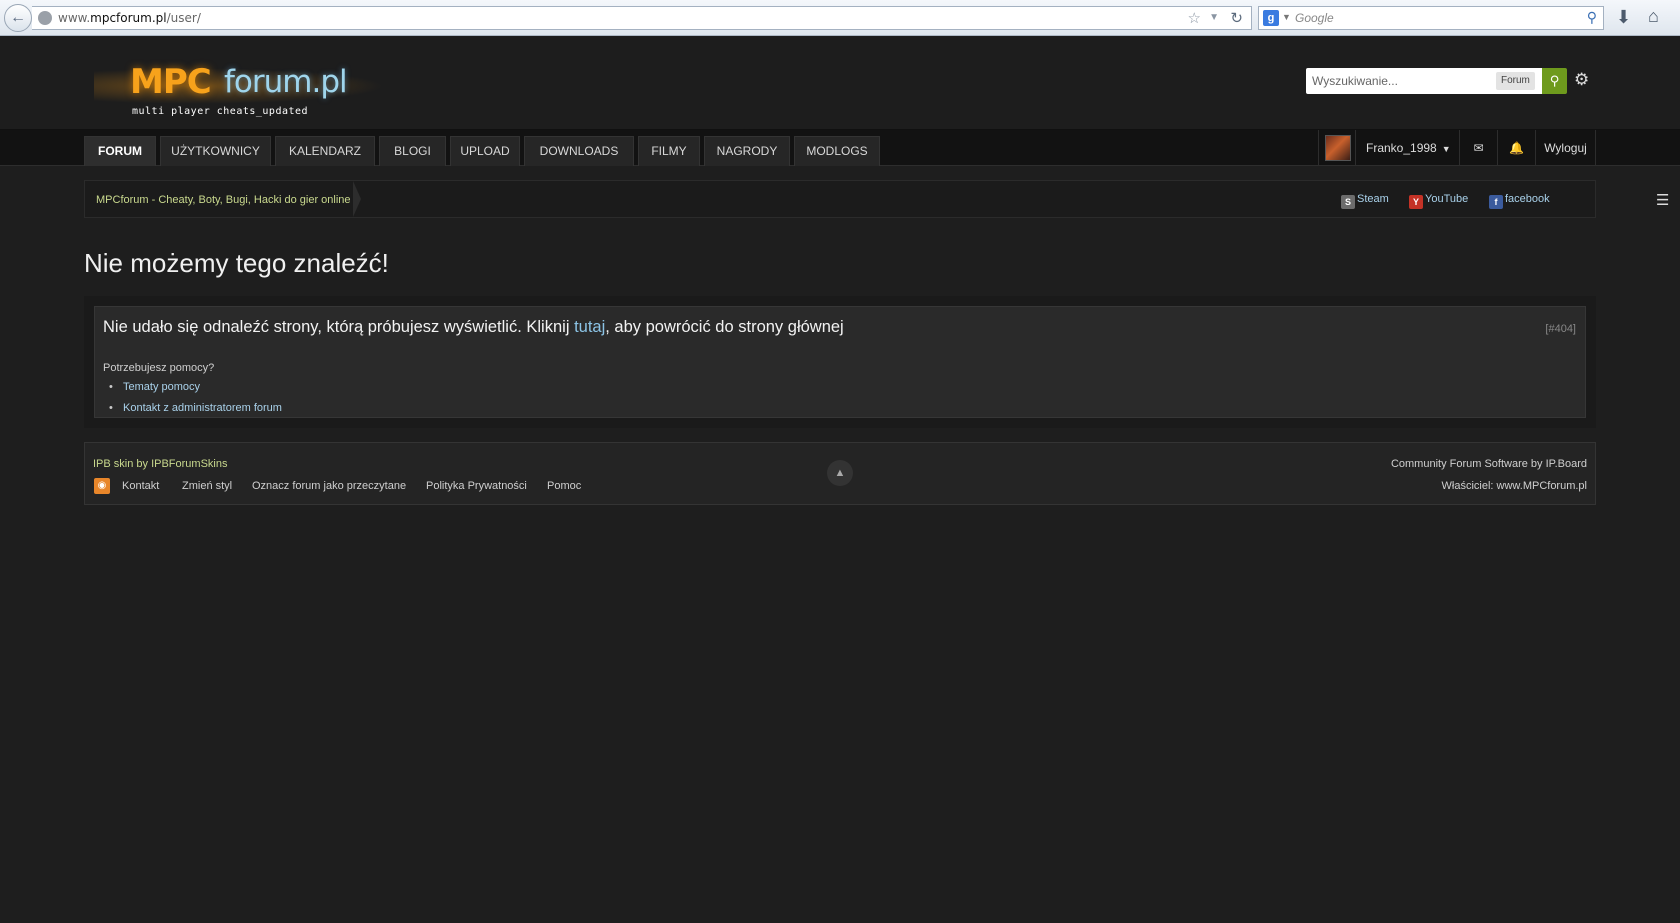 The image size is (1680, 923). Describe the element at coordinates (202, 391) in the screenshot. I see `help-topics-link: Tematy pomocy` at that location.